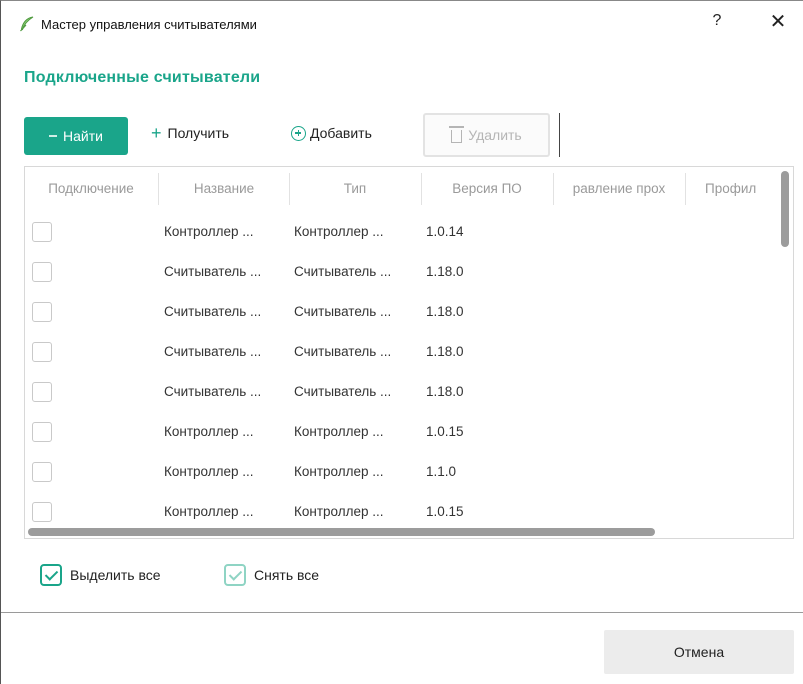 The image size is (803, 684). What do you see at coordinates (619, 189) in the screenshot?
I see `column-header-direction: равление прох` at bounding box center [619, 189].